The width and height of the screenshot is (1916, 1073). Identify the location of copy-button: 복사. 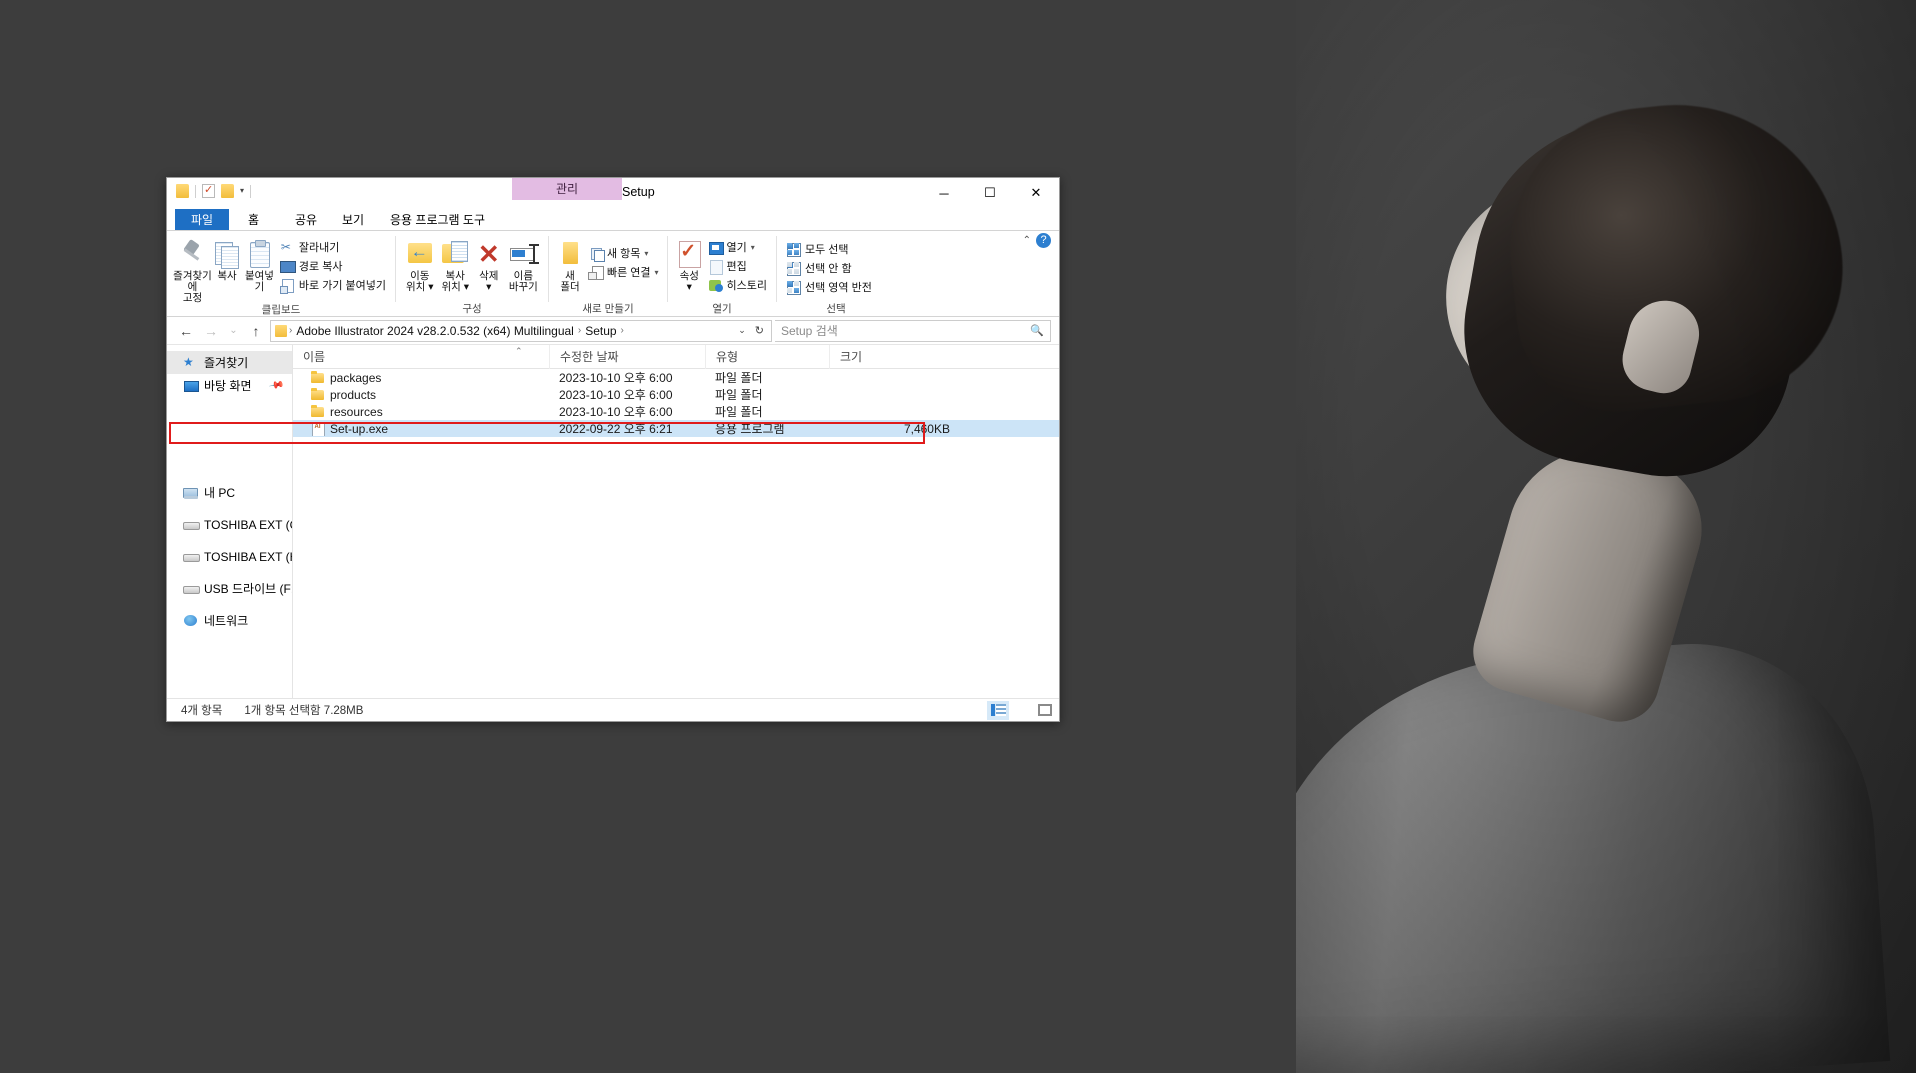
(227, 258).